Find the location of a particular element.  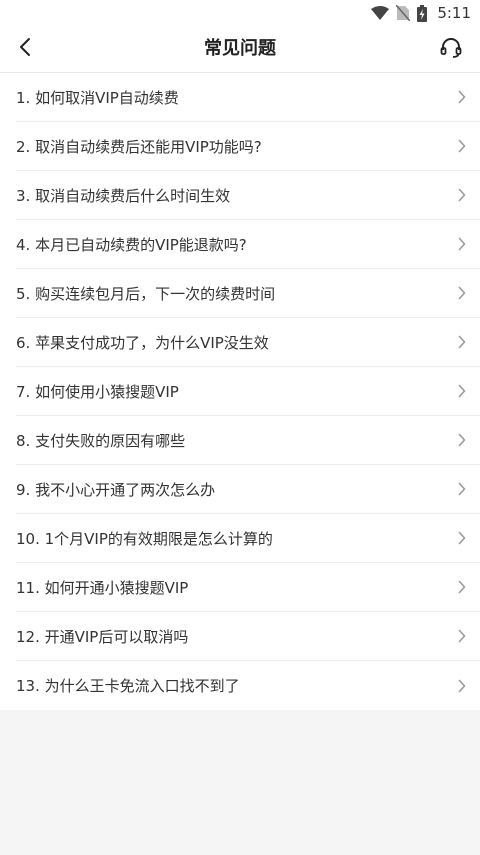

battery-charging-icon is located at coordinates (422, 13).